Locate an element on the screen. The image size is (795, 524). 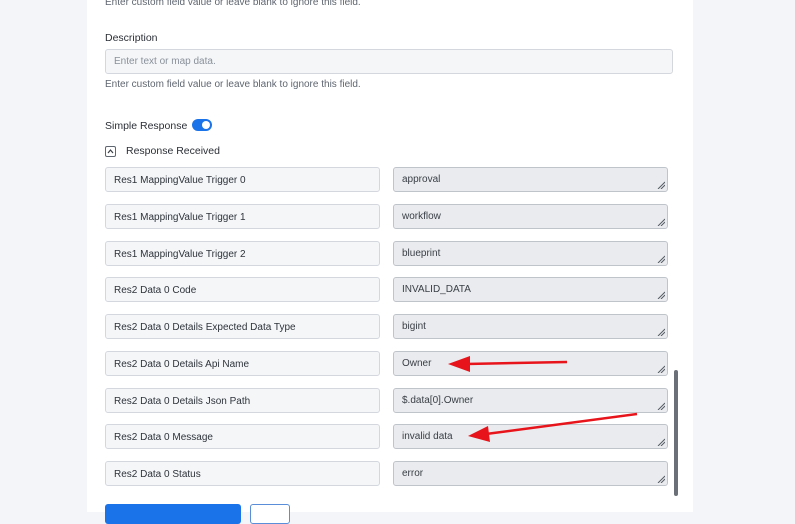
response-row: Res2 Data 0 Code INVALID_DATA is located at coordinates (387, 289).